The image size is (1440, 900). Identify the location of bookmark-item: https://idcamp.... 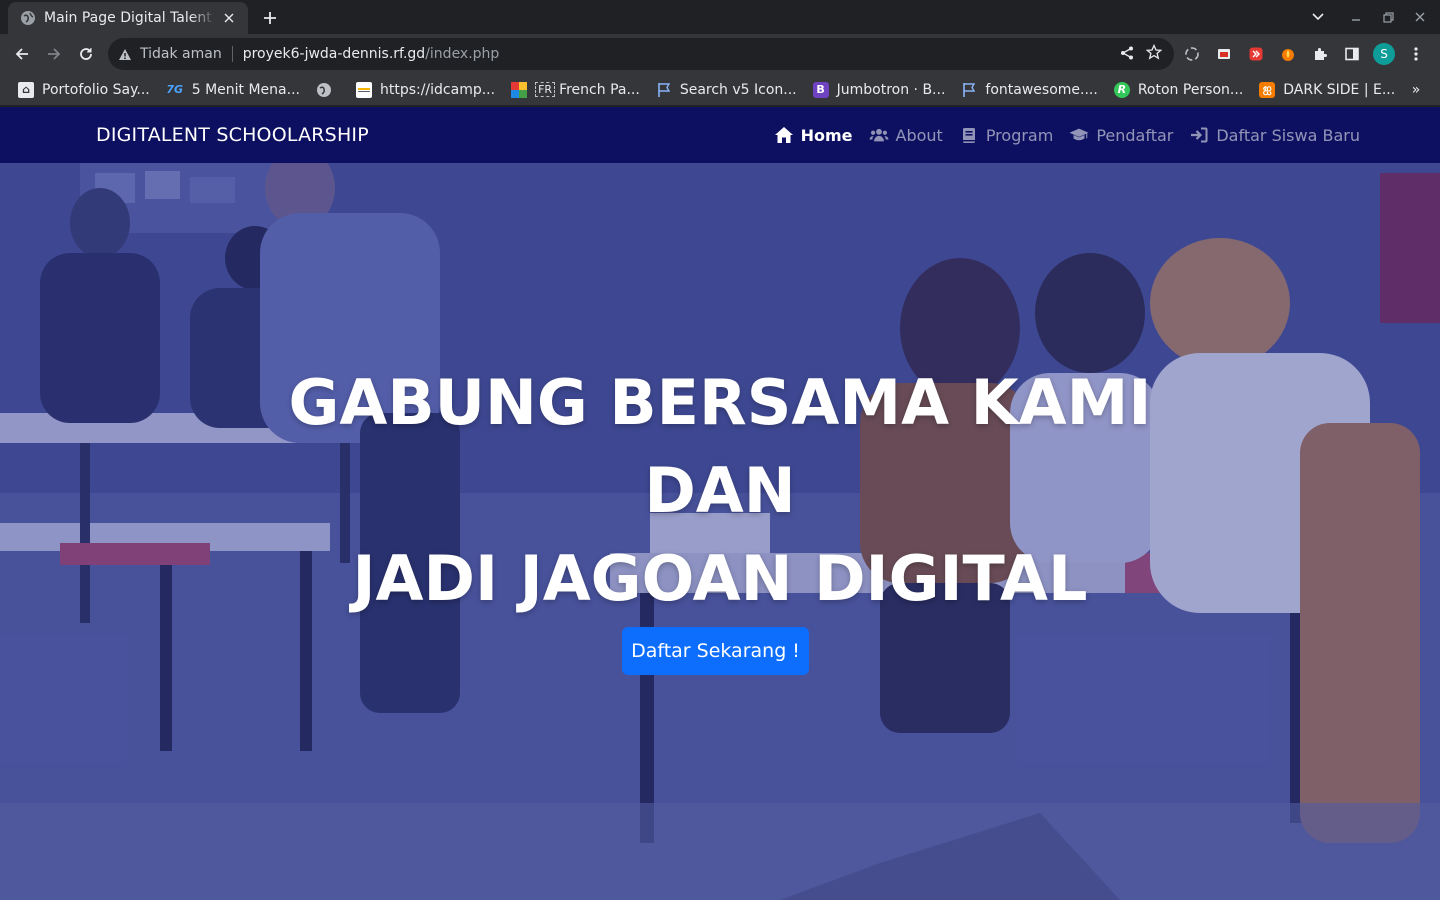
(425, 90).